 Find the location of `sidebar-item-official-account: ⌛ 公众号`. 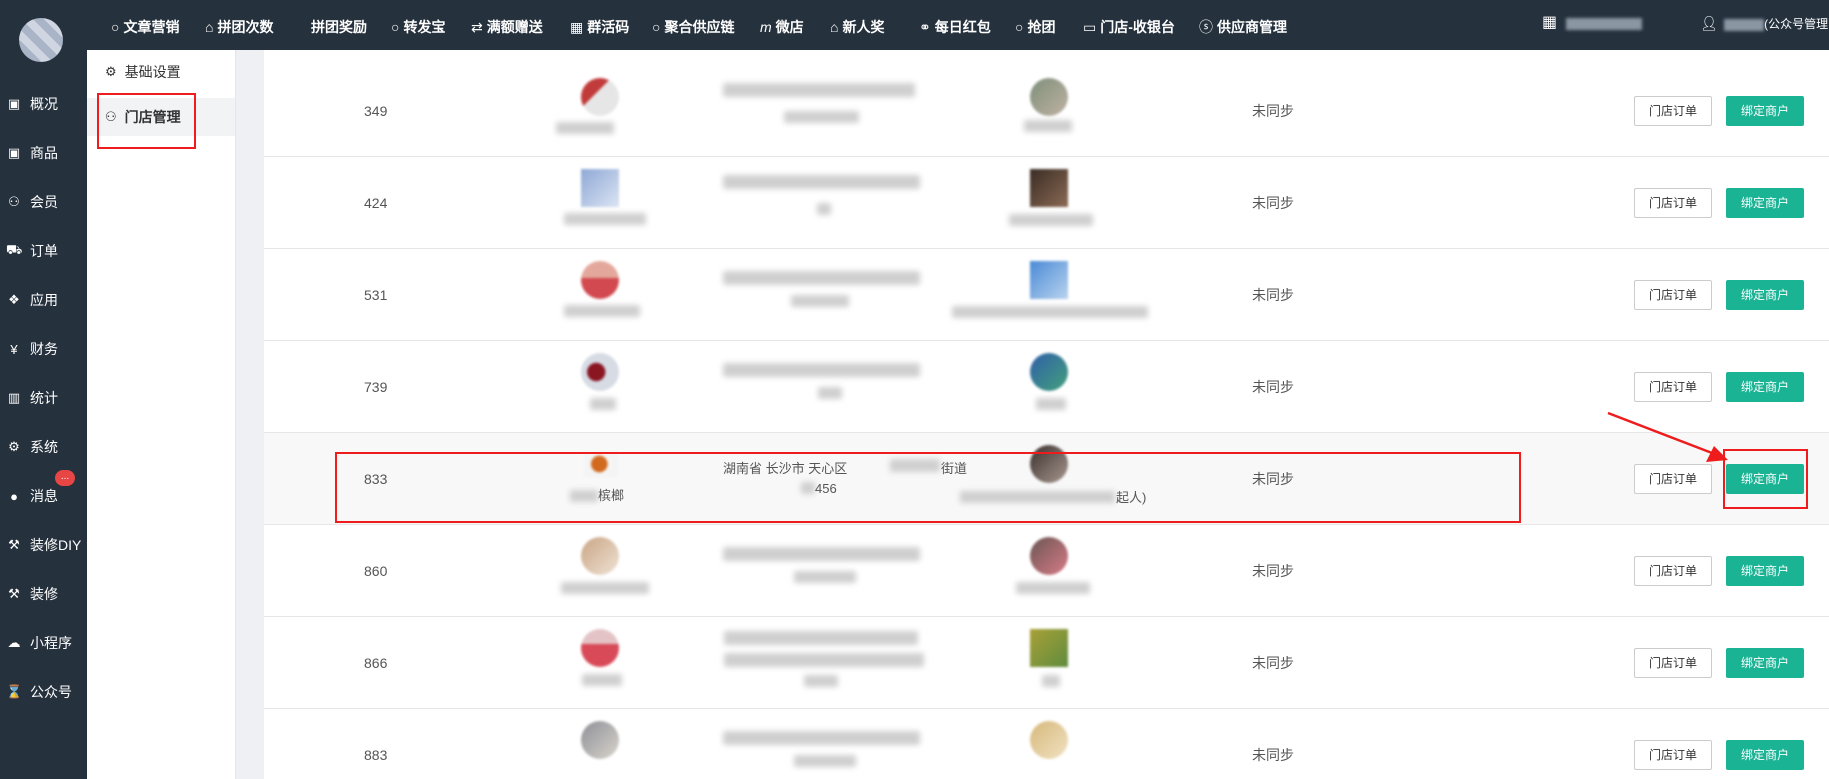

sidebar-item-official-account: ⌛ 公众号 is located at coordinates (43, 692).